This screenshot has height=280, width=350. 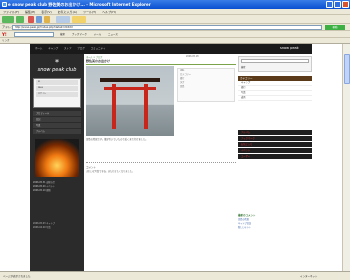 What do you see at coordinates (79, 19) in the screenshot?
I see `favorites-icon` at bounding box center [79, 19].